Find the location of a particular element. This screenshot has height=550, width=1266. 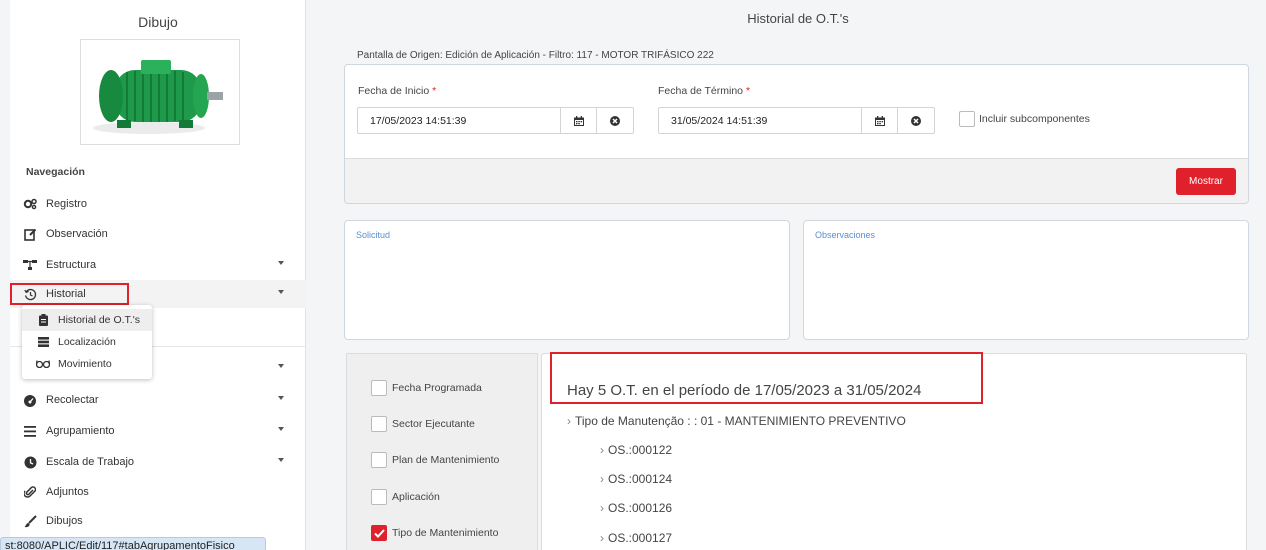

nav-item-registro: Registro is located at coordinates (158, 204).